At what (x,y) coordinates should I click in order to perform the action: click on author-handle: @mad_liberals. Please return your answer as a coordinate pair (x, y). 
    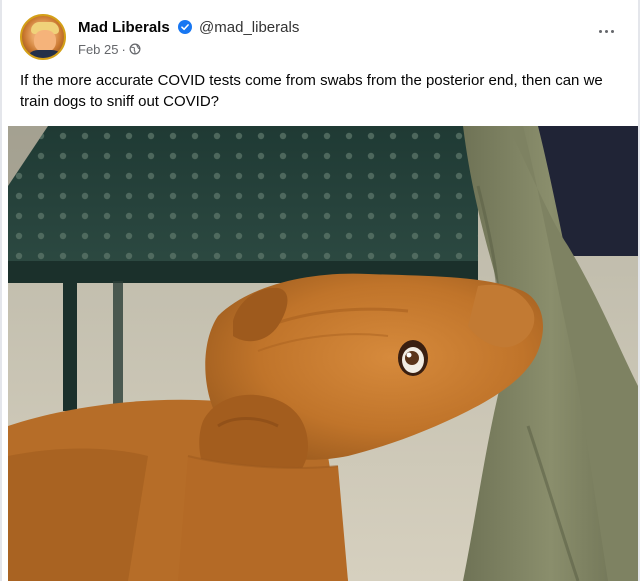
    Looking at the image, I should click on (249, 27).